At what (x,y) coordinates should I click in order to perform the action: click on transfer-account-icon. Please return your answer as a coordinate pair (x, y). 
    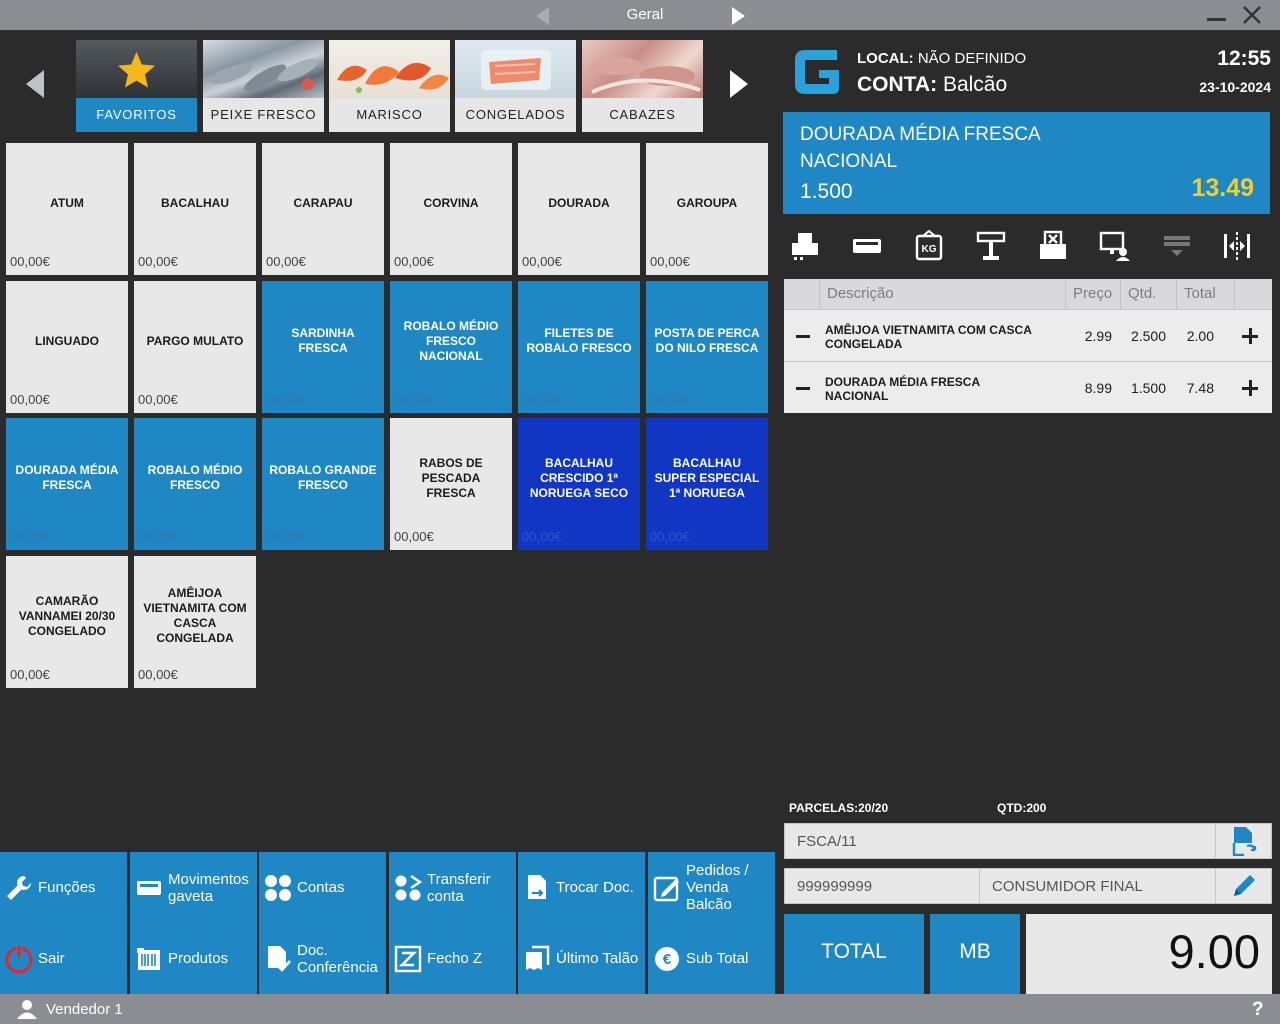
    Looking at the image, I should click on (408, 887).